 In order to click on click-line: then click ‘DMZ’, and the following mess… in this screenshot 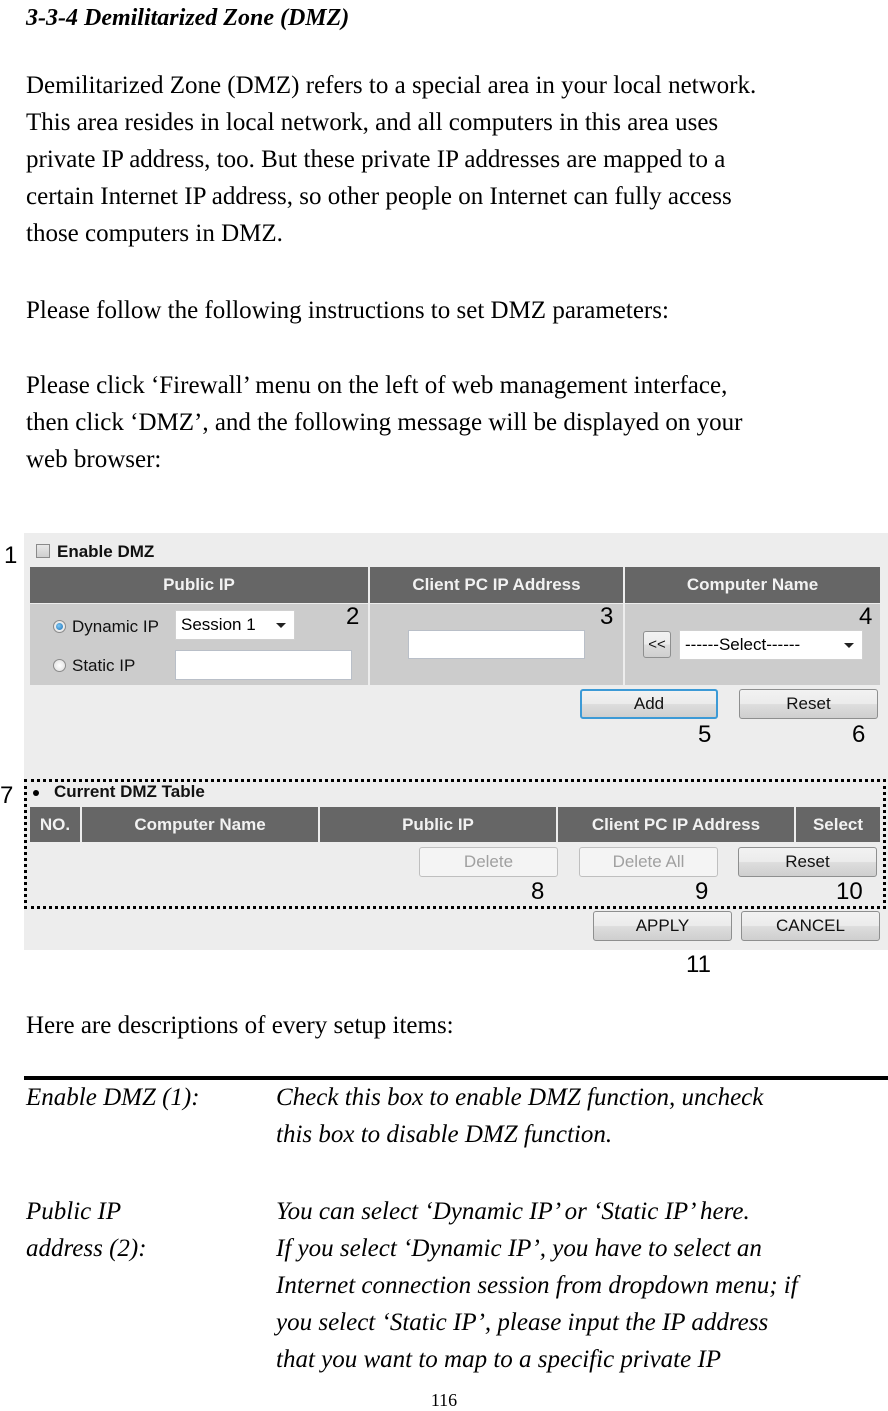, I will do `click(384, 422)`.